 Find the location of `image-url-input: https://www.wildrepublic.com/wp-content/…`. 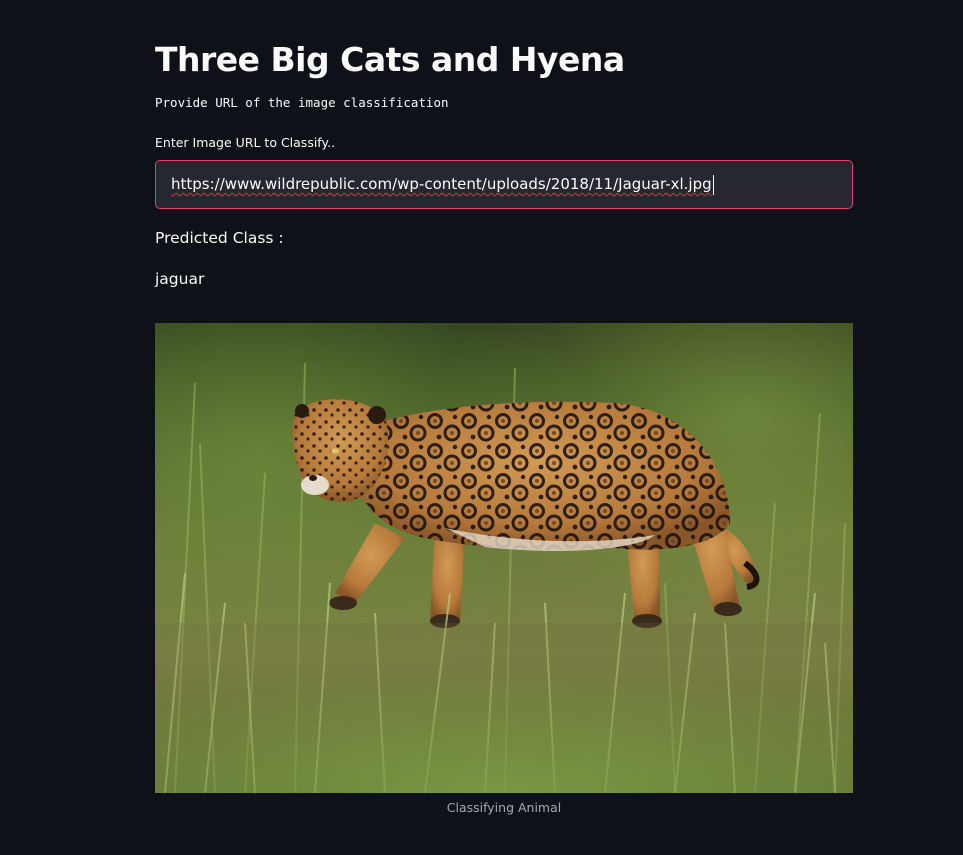

image-url-input: https://www.wildrepublic.com/wp-content/… is located at coordinates (504, 184).